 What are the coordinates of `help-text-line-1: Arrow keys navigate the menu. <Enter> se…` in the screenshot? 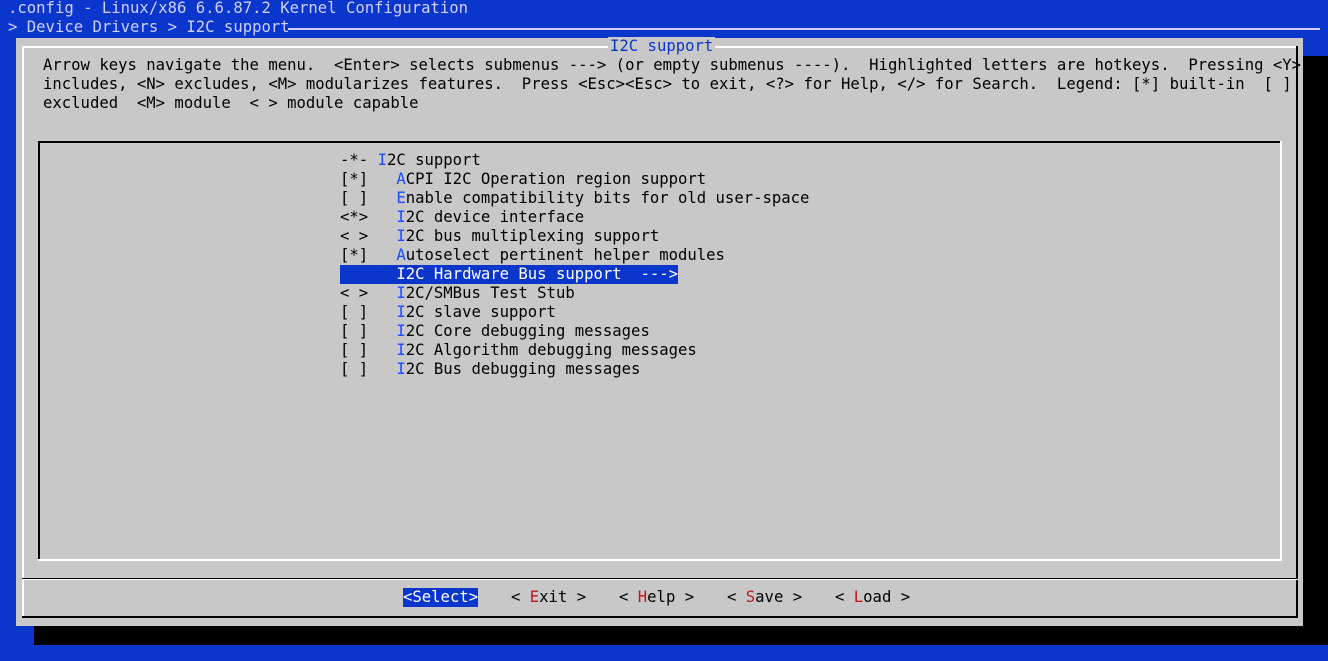 It's located at (672, 65).